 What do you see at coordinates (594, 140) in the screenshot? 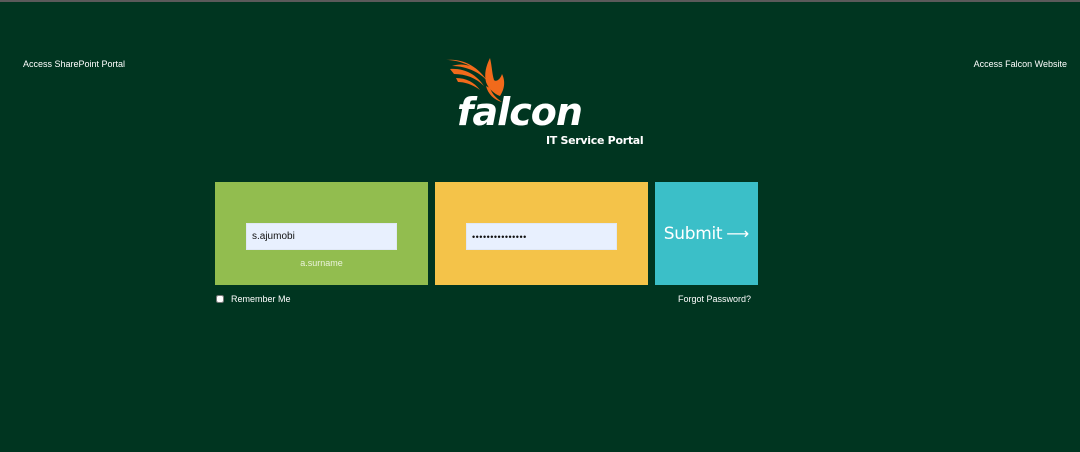
I see `logo-subtitle: IT Service Portal` at bounding box center [594, 140].